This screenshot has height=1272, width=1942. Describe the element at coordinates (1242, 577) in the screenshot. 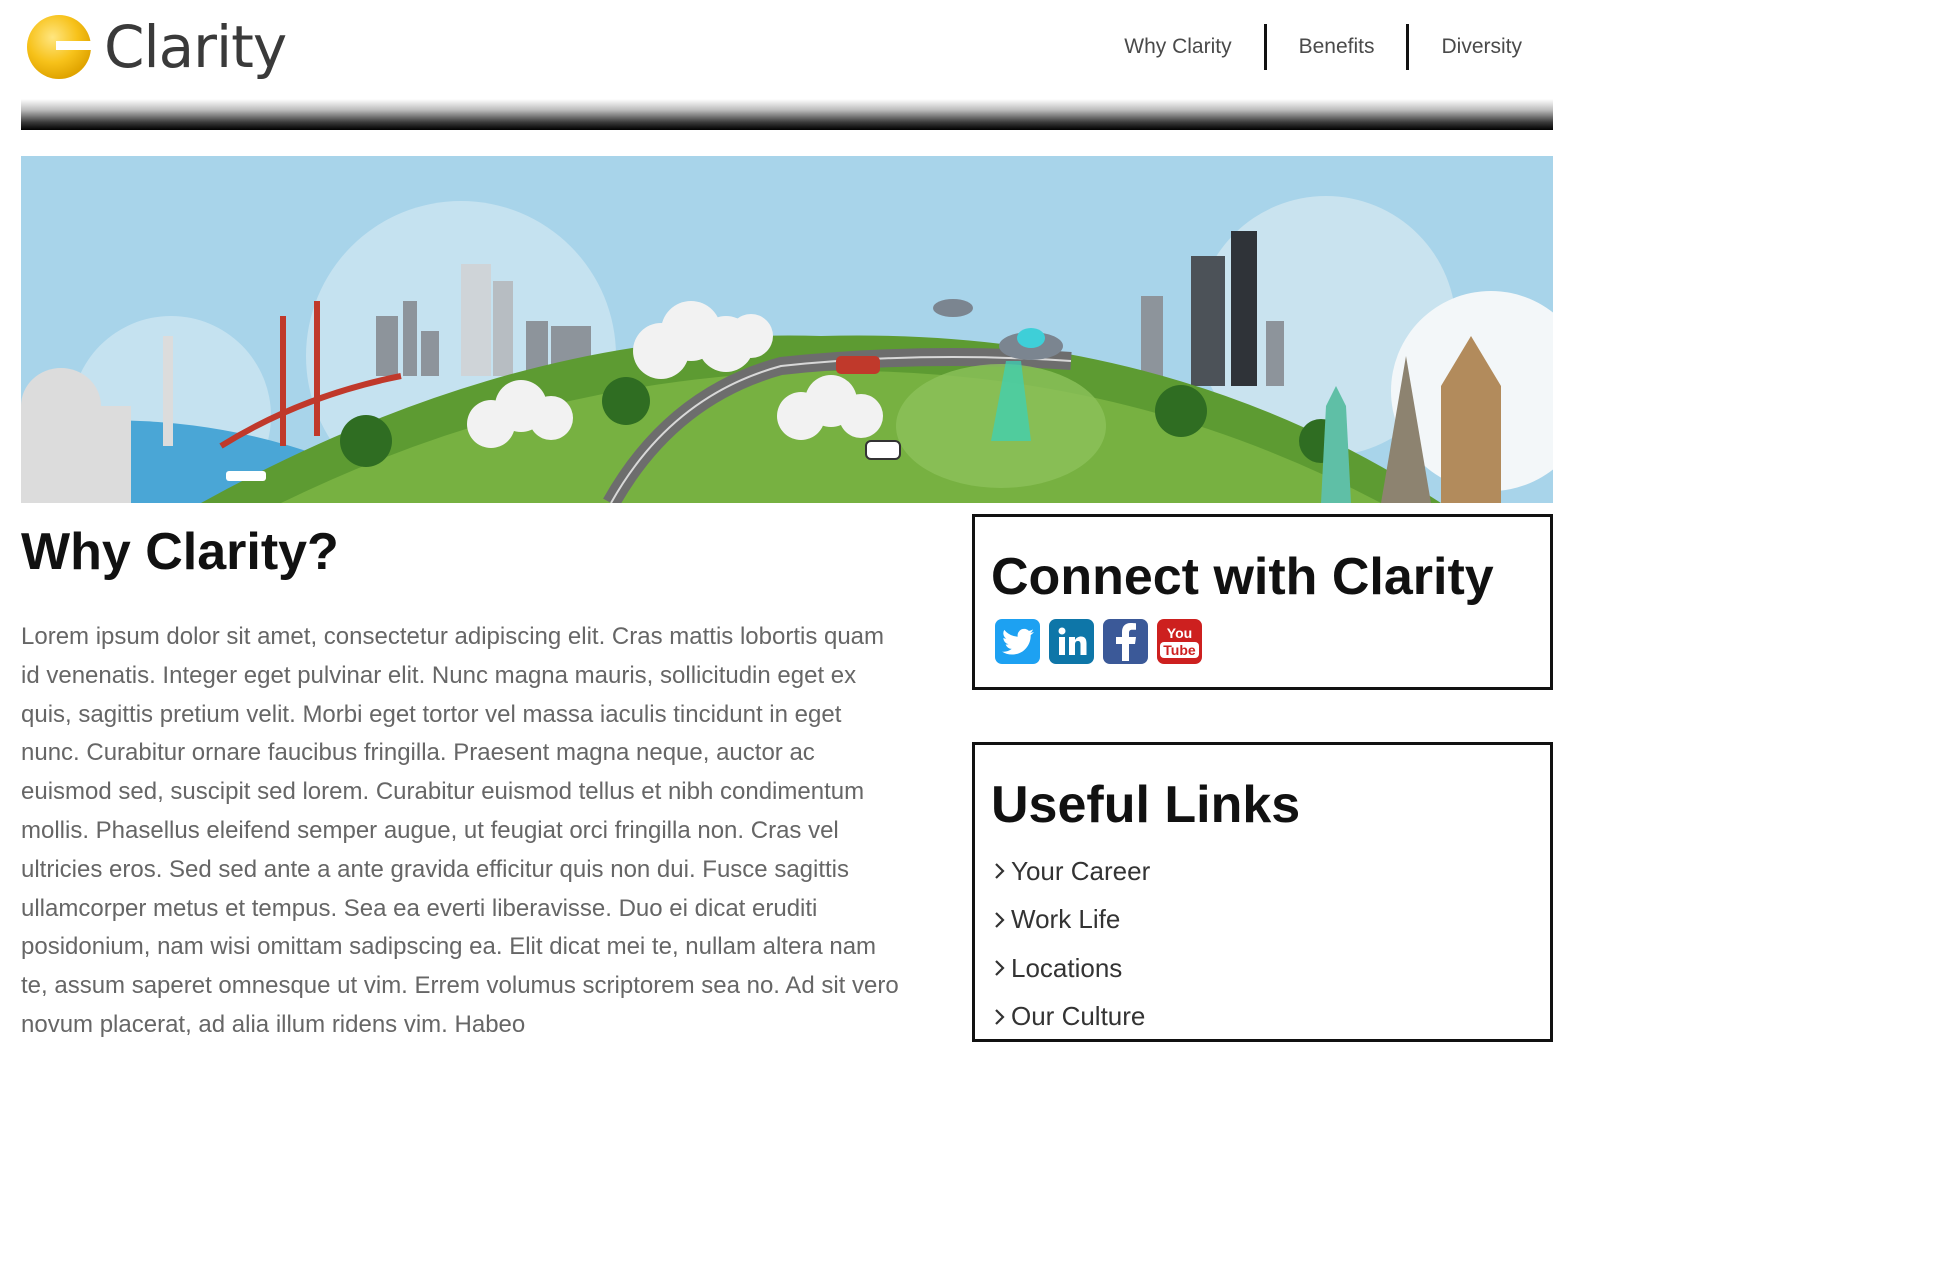

I see `connect-title: Connect with Clarity` at that location.